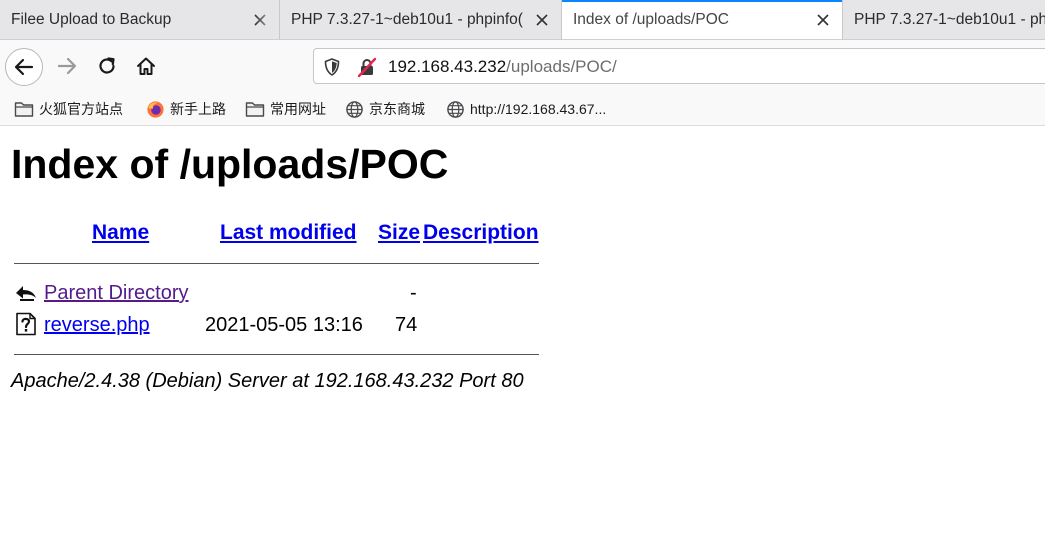 The image size is (1045, 555). I want to click on url-path: /uploads/POC/, so click(561, 66).